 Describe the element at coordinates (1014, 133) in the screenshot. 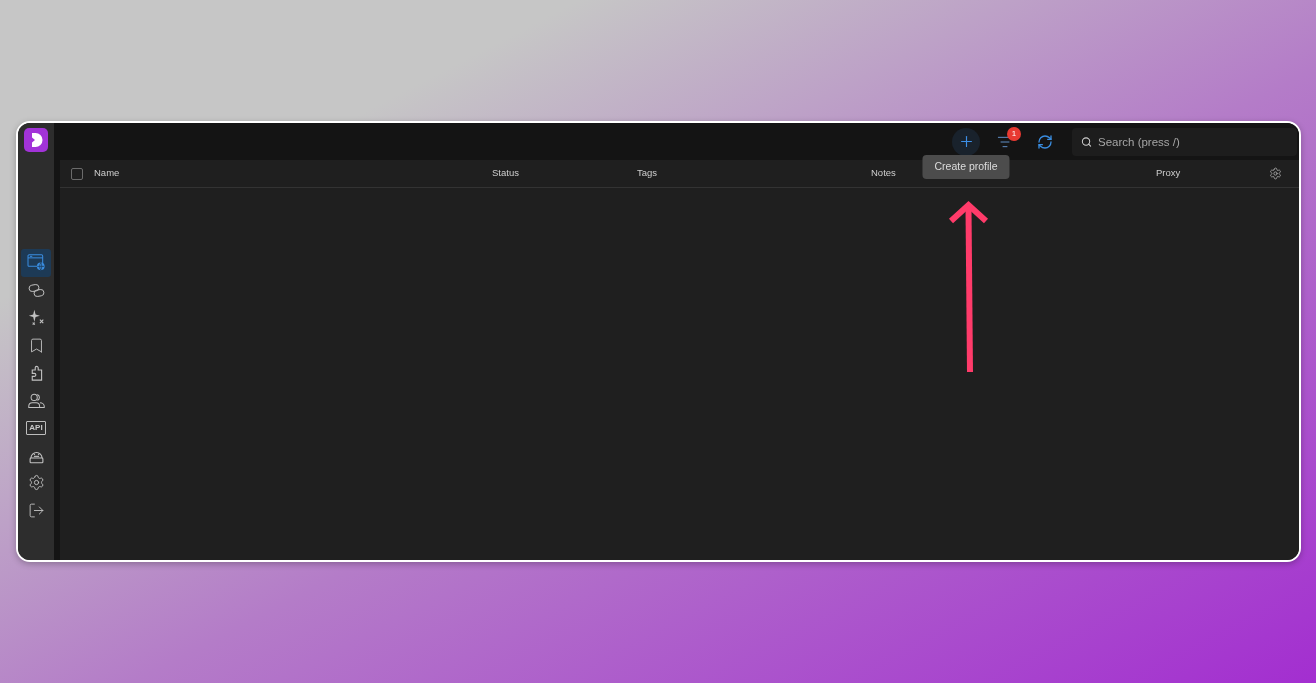

I see `notification-badge: 1` at that location.